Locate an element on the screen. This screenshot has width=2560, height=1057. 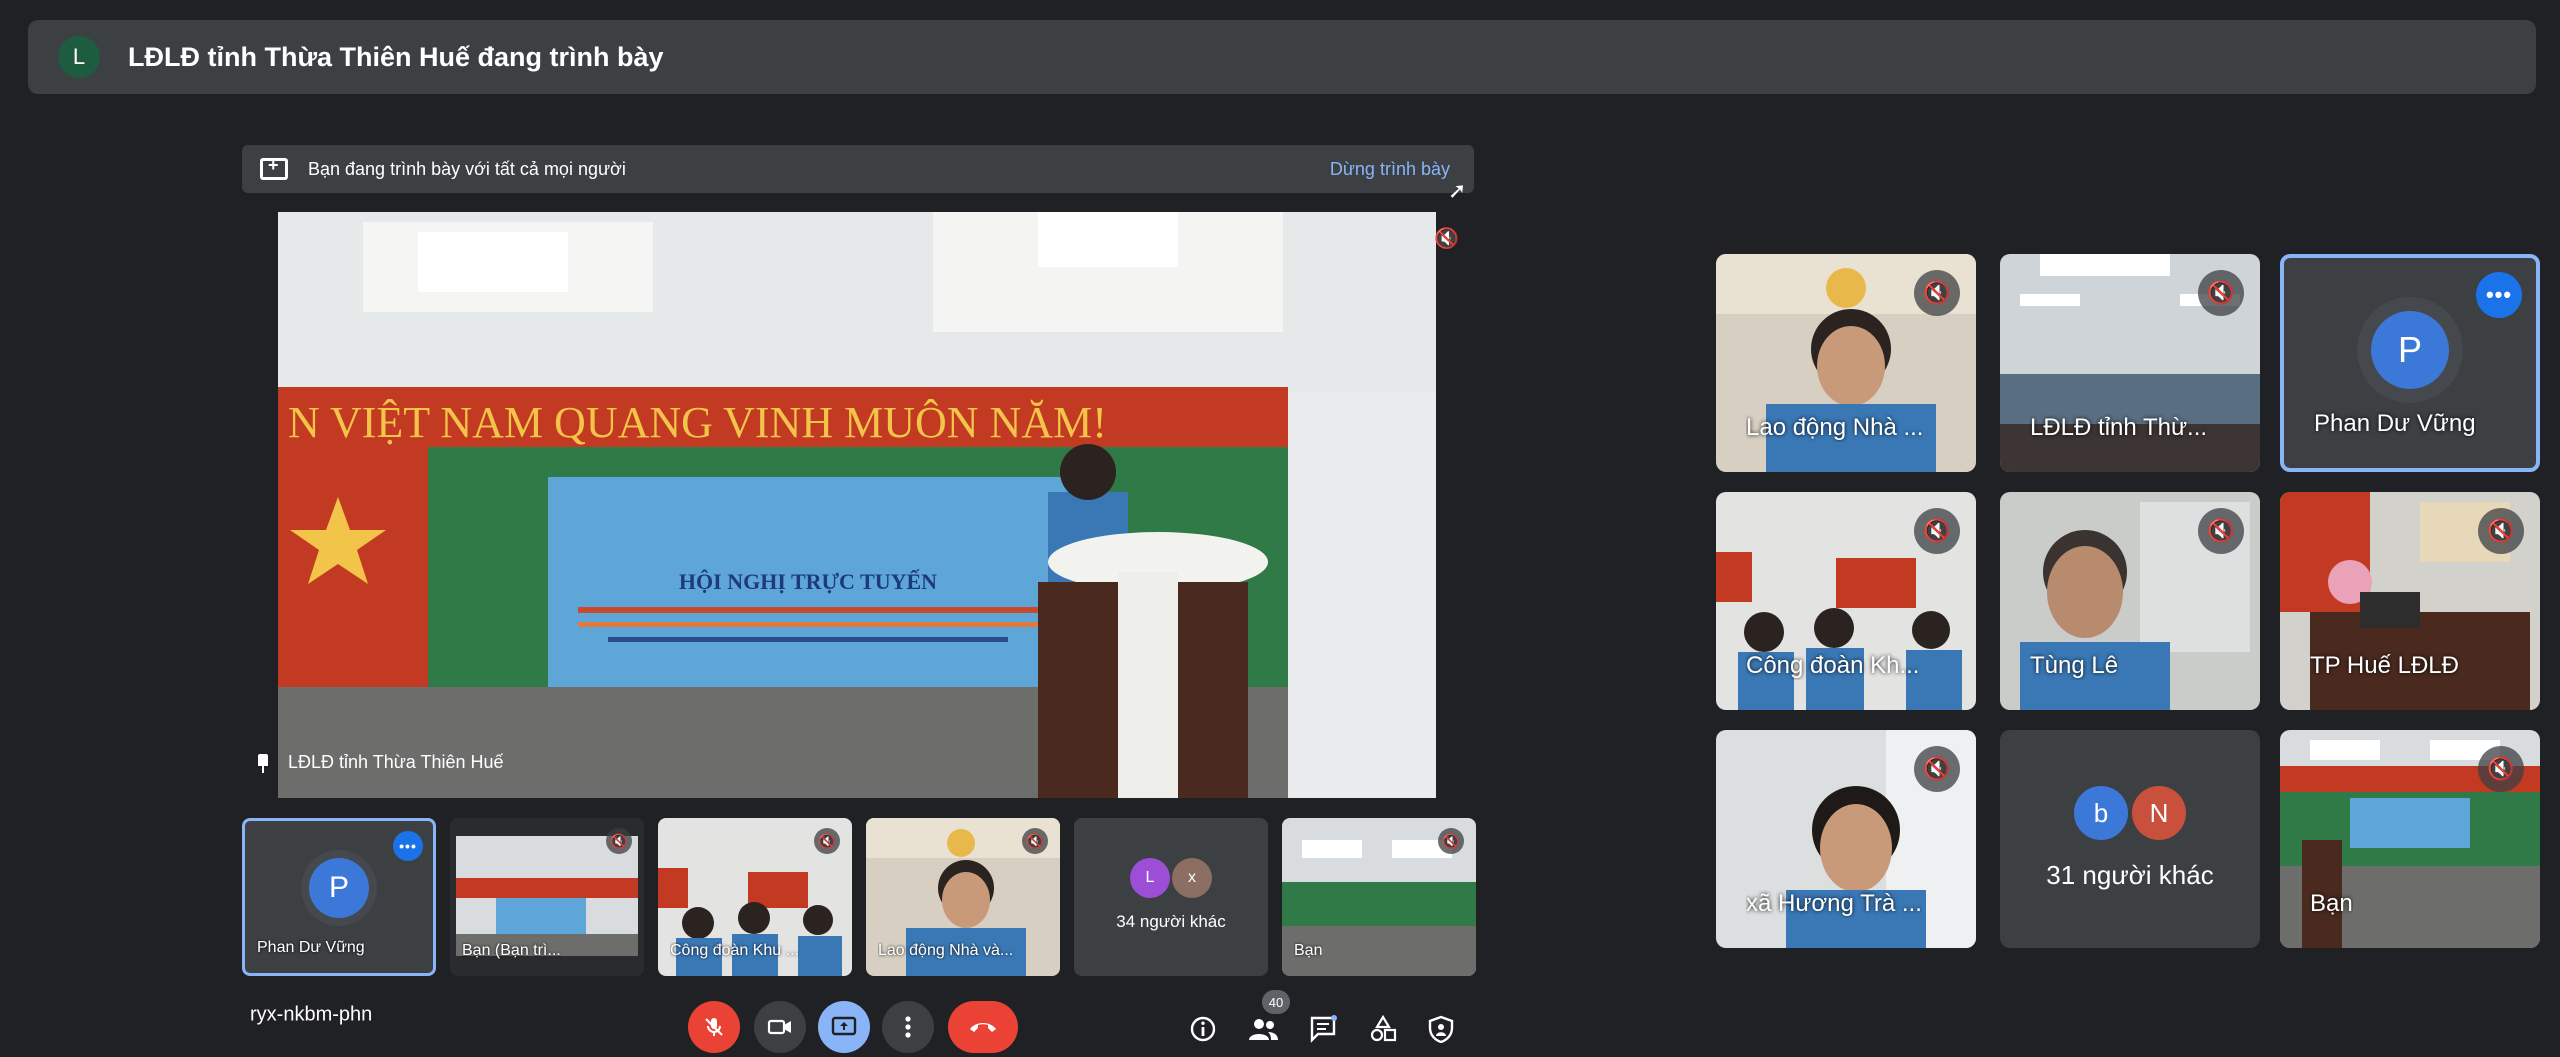
grid-tile-phan-du-vung: P ••• Phan Dư Vững is located at coordinates (2410, 363).